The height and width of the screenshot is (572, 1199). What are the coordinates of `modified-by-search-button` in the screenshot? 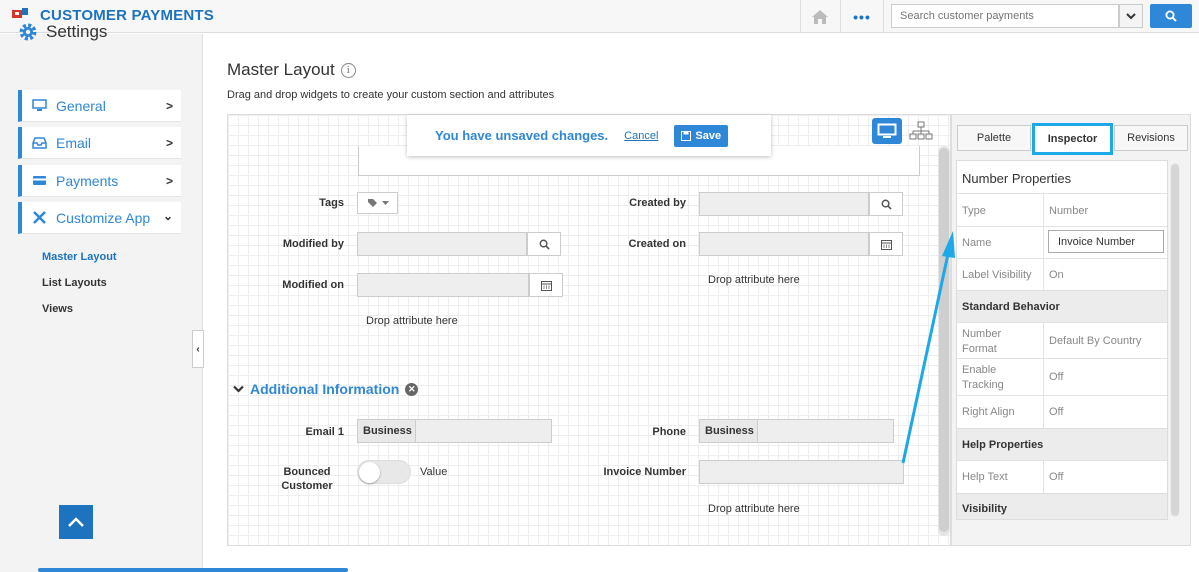 It's located at (544, 244).